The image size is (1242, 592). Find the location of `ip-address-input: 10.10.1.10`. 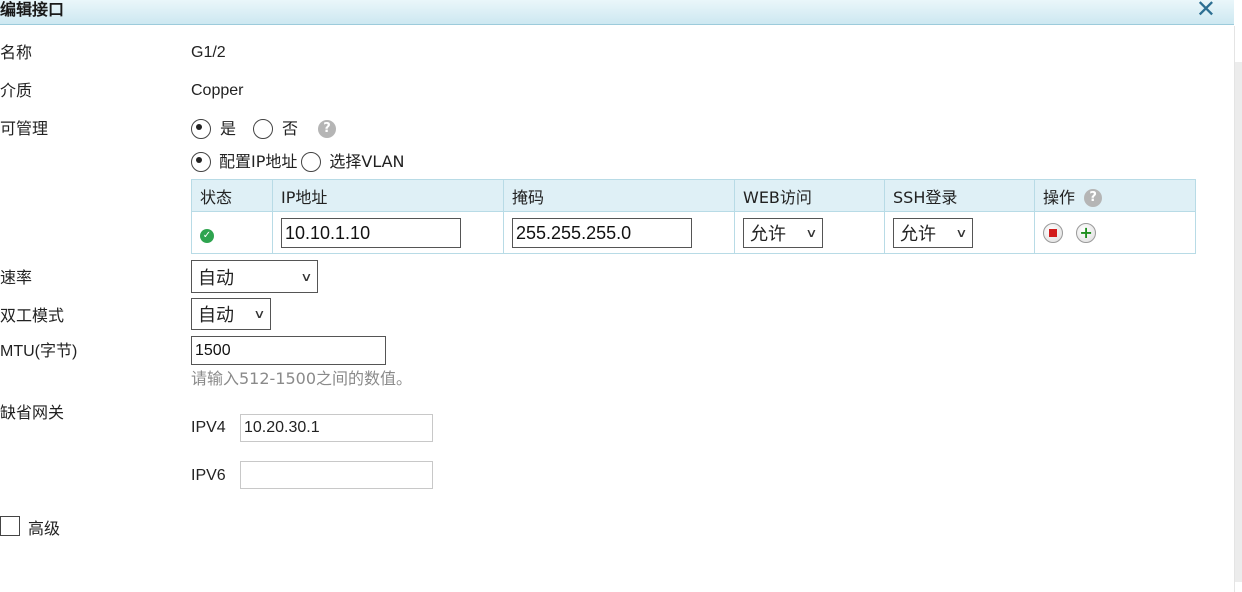

ip-address-input: 10.10.1.10 is located at coordinates (371, 232).